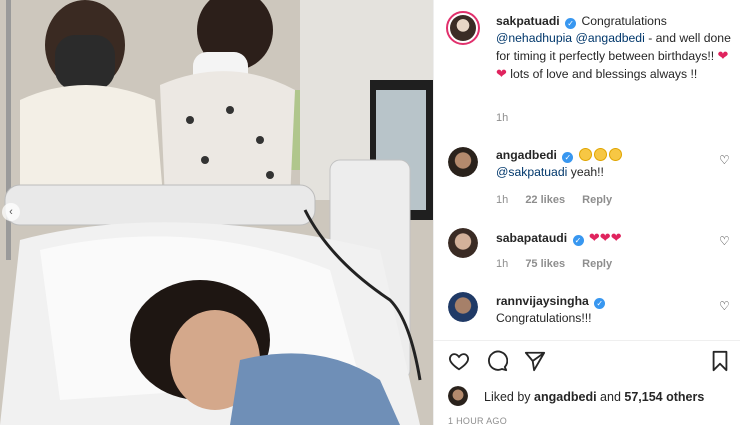  What do you see at coordinates (463, 243) in the screenshot?
I see `comment-avatar-sabapataudi` at bounding box center [463, 243].